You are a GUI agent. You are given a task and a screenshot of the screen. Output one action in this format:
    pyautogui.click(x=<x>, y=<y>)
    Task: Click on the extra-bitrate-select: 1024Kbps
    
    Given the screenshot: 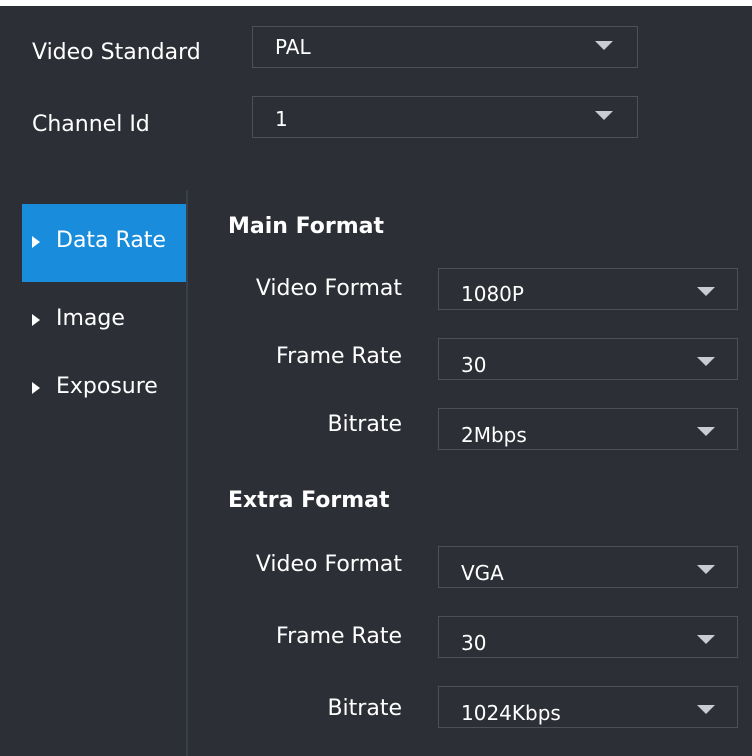 What is the action you would take?
    pyautogui.click(x=588, y=707)
    